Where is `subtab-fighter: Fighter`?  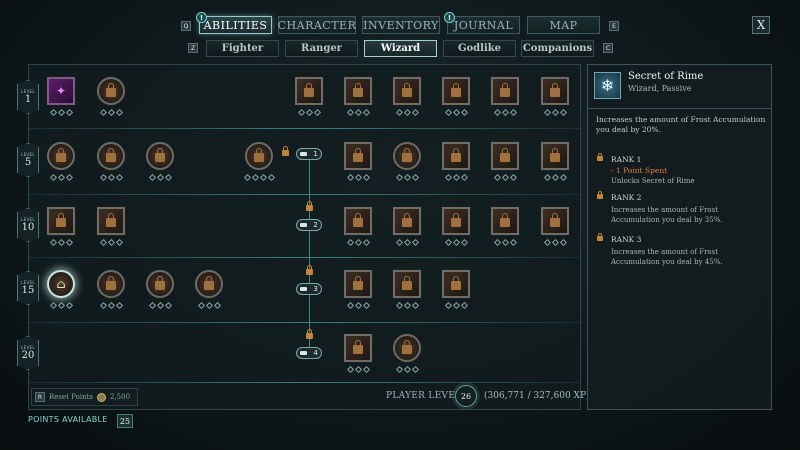
subtab-fighter: Fighter is located at coordinates (242, 48).